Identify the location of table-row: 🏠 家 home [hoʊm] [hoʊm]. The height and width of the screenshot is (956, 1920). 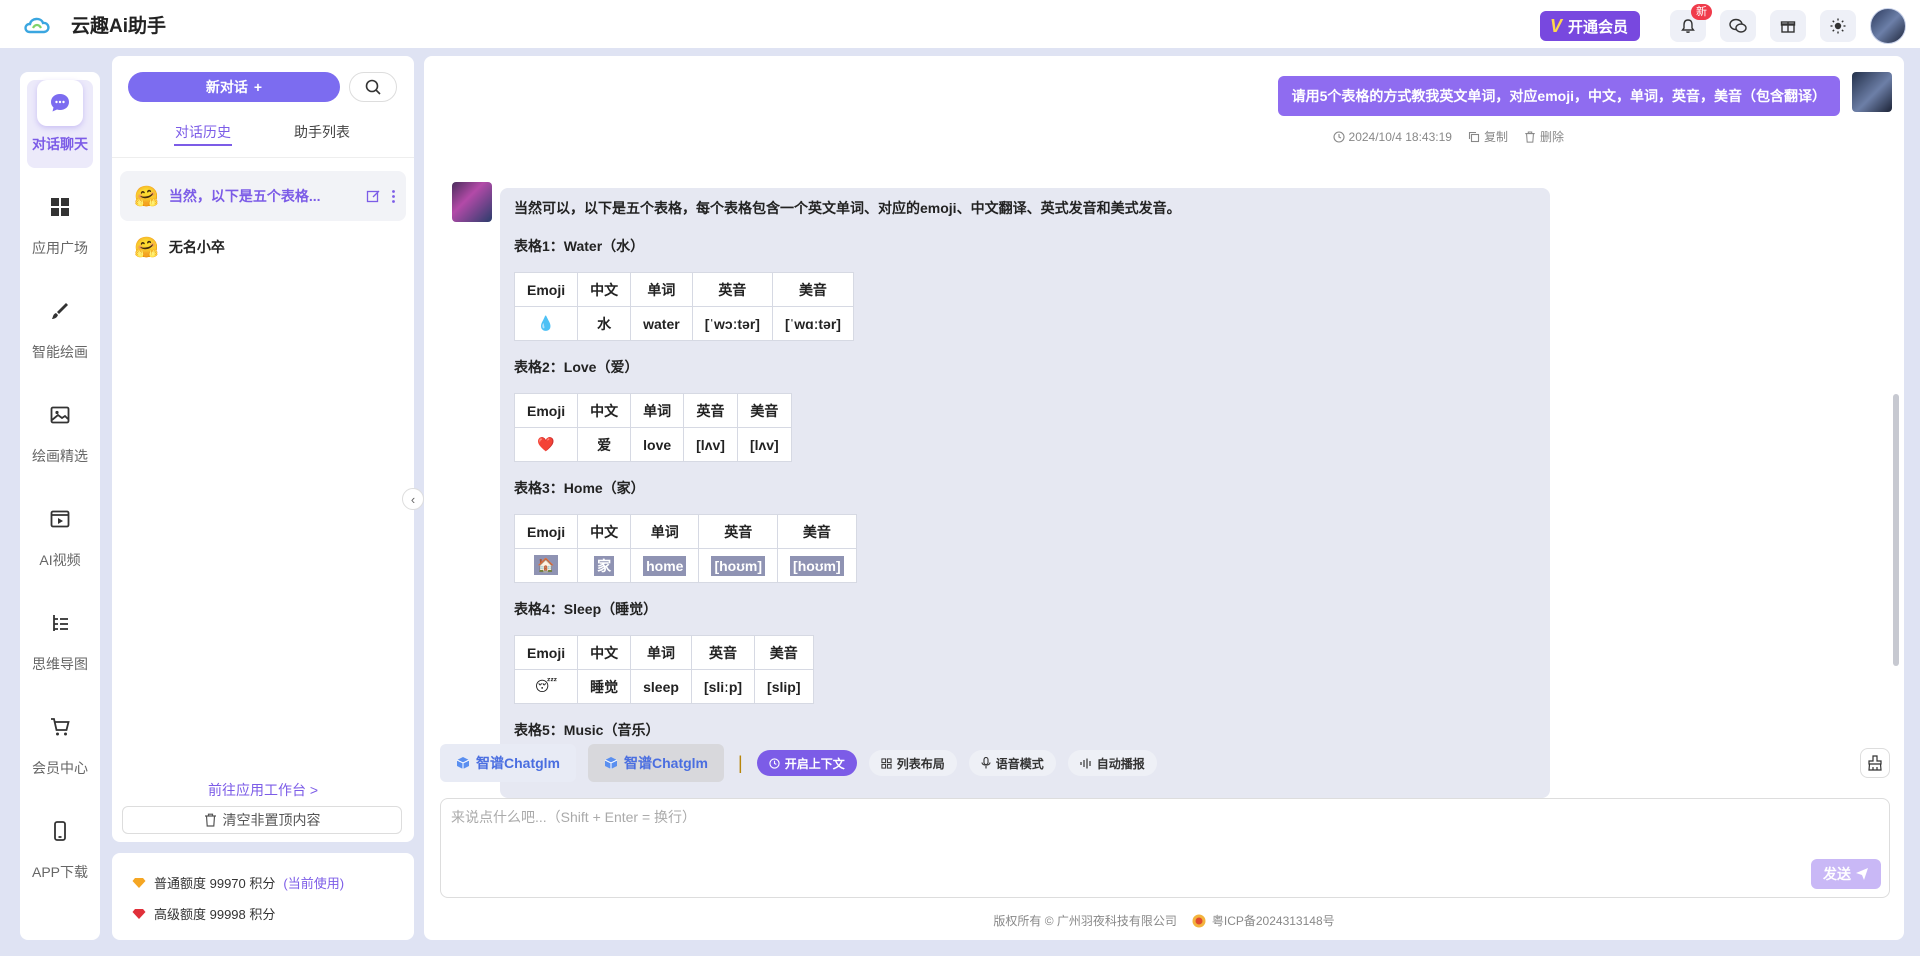
(685, 565).